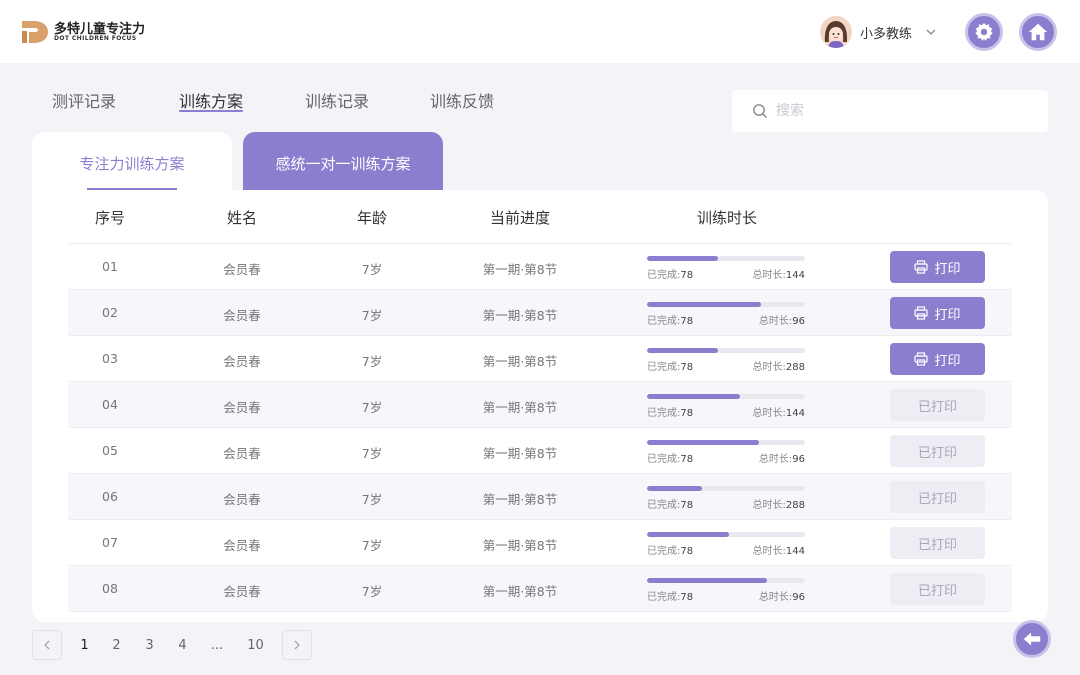  What do you see at coordinates (931, 32) in the screenshot?
I see `chevron-down-icon` at bounding box center [931, 32].